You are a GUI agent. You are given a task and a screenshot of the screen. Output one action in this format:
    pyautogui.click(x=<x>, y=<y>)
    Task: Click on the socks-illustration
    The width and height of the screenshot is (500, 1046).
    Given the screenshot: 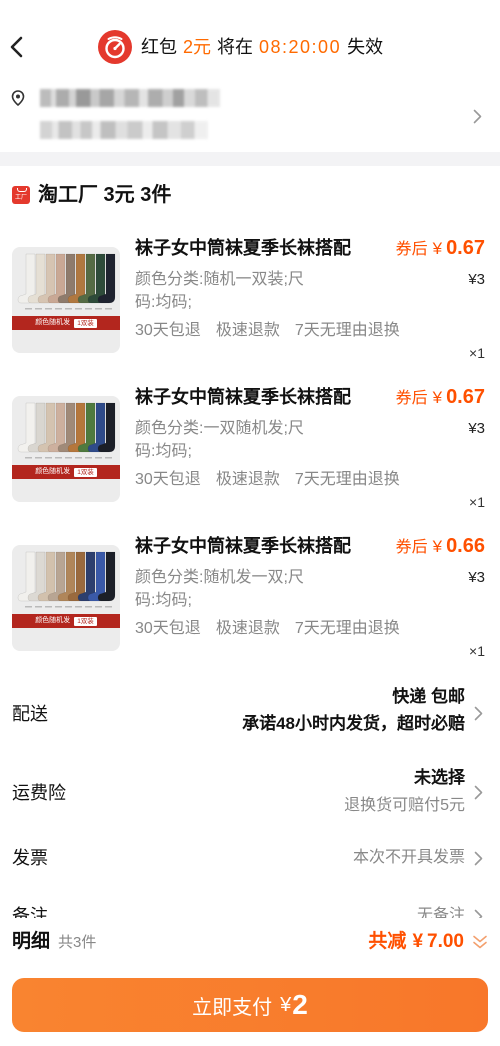 What is the action you would take?
    pyautogui.click(x=66, y=281)
    